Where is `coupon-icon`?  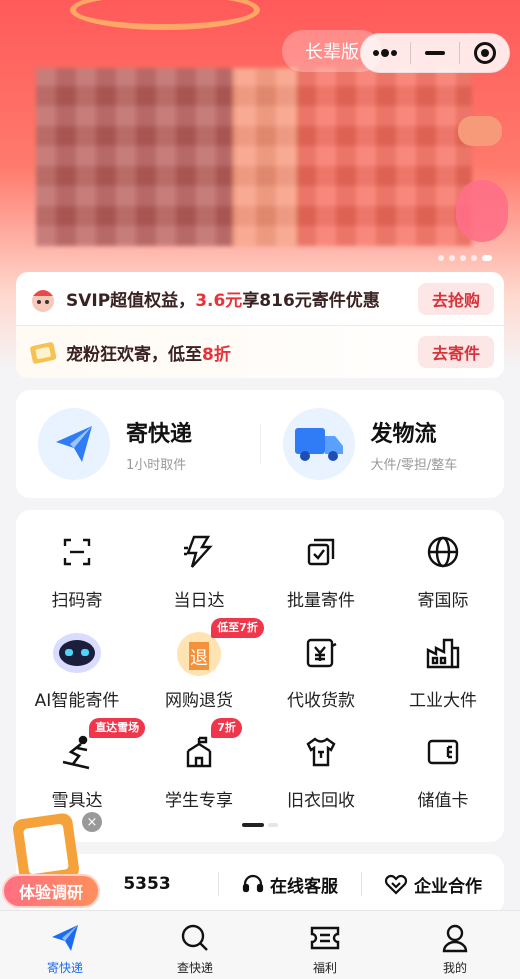
coupon-icon is located at coordinates (43, 353).